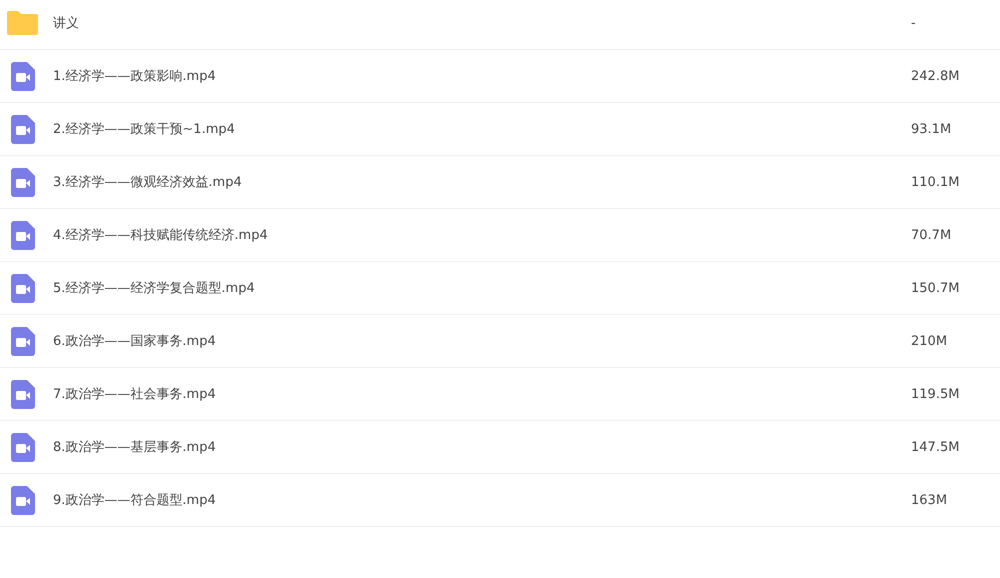 Image resolution: width=1000 pixels, height=578 pixels. What do you see at coordinates (931, 235) in the screenshot?
I see `file-size: 70.7M` at bounding box center [931, 235].